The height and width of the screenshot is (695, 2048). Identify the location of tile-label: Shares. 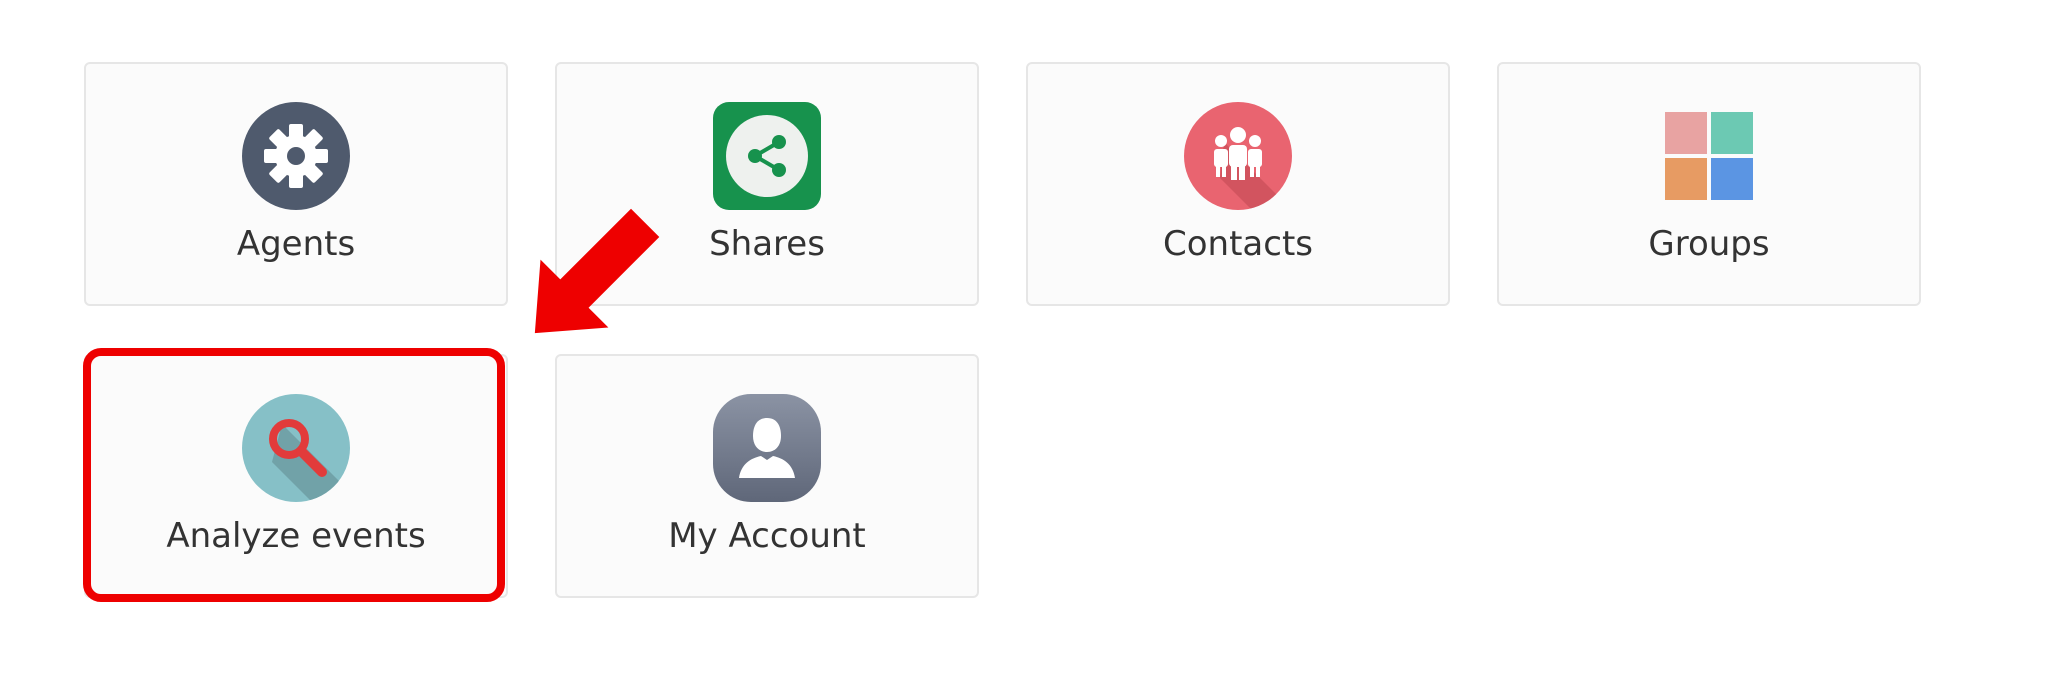
(767, 244).